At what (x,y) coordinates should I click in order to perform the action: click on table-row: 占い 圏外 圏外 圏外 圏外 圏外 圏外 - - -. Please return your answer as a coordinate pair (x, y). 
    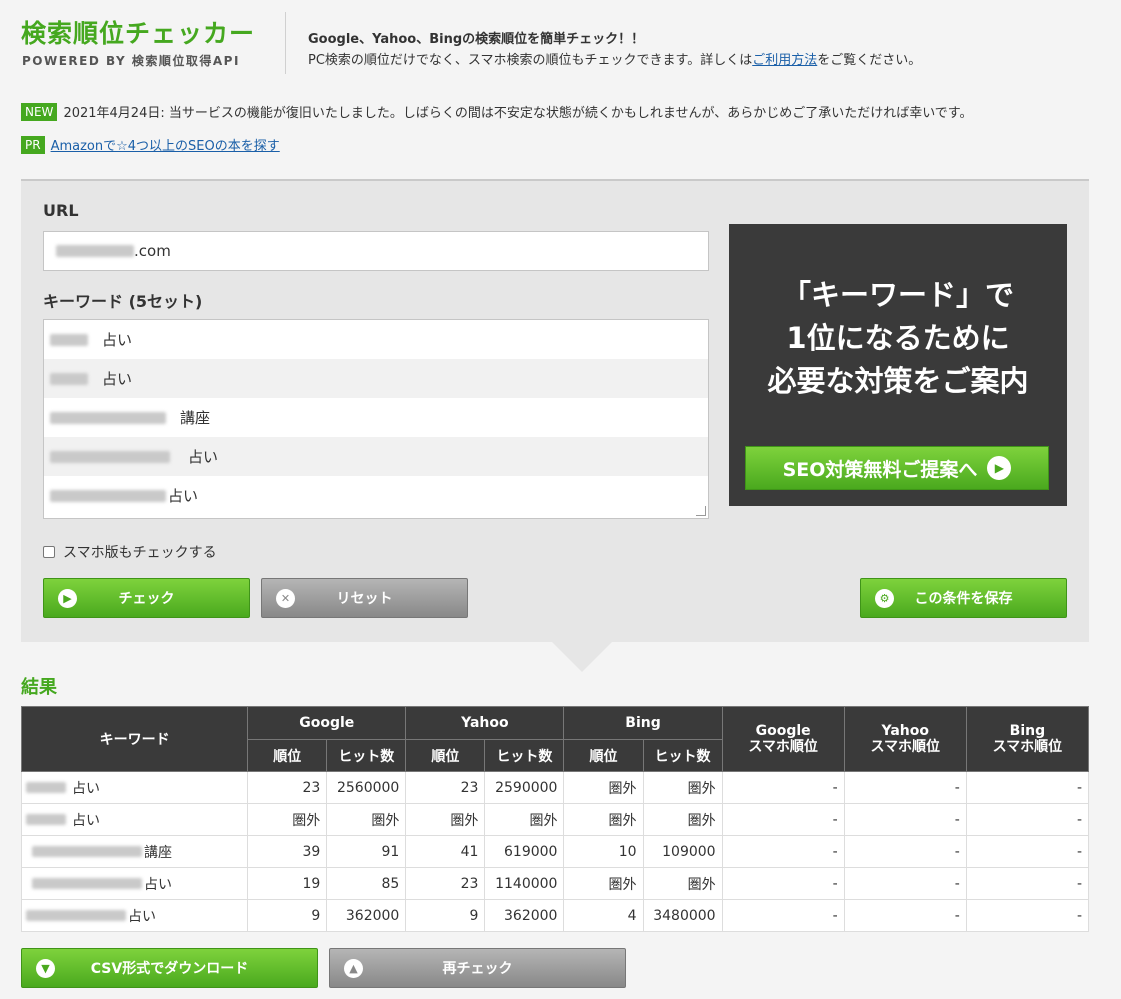
    Looking at the image, I should click on (555, 819).